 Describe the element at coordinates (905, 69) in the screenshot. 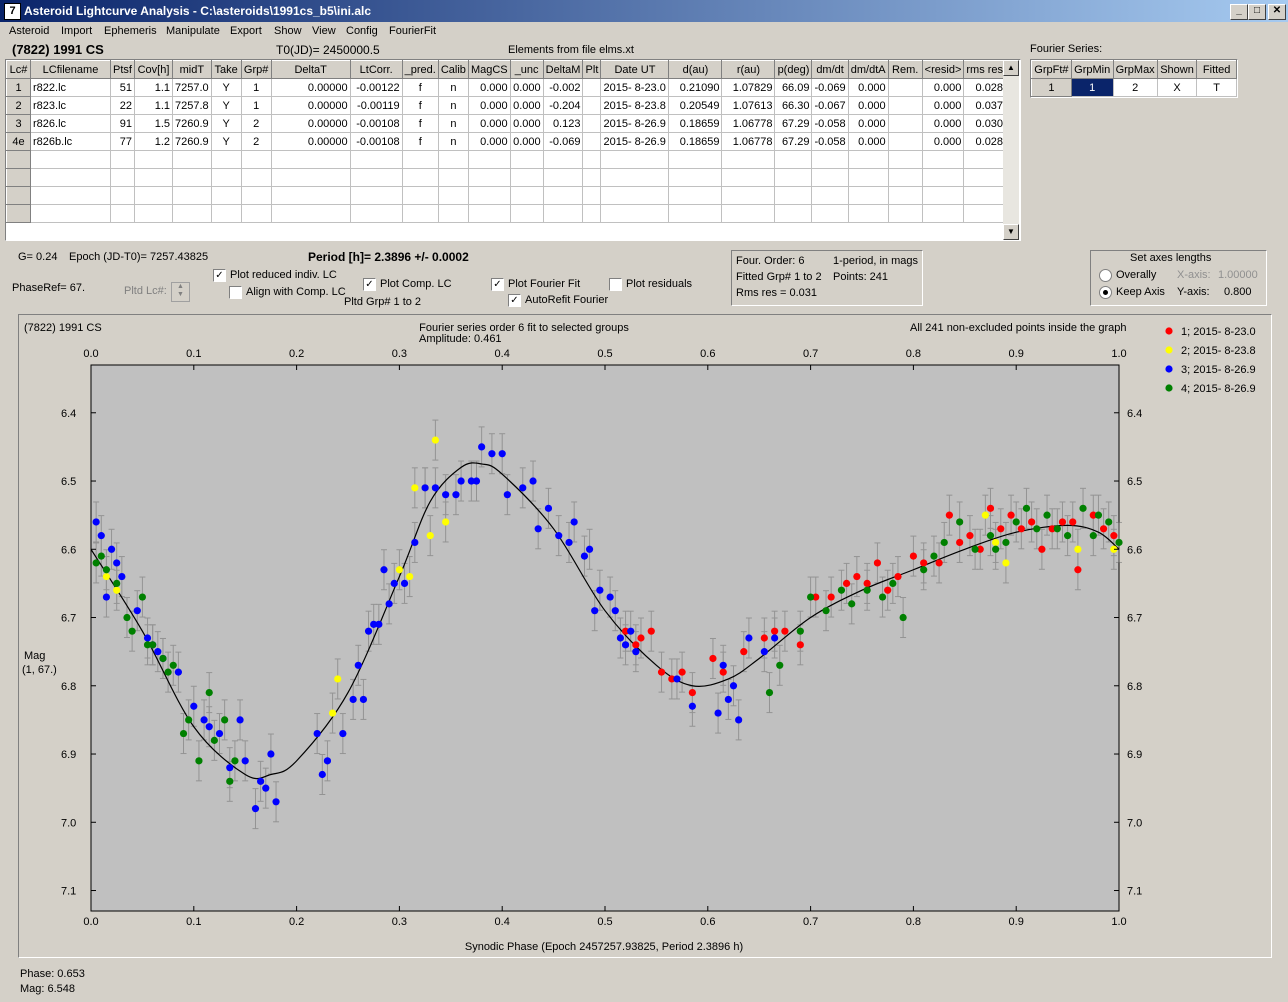

I see `column-header: Rem.` at that location.